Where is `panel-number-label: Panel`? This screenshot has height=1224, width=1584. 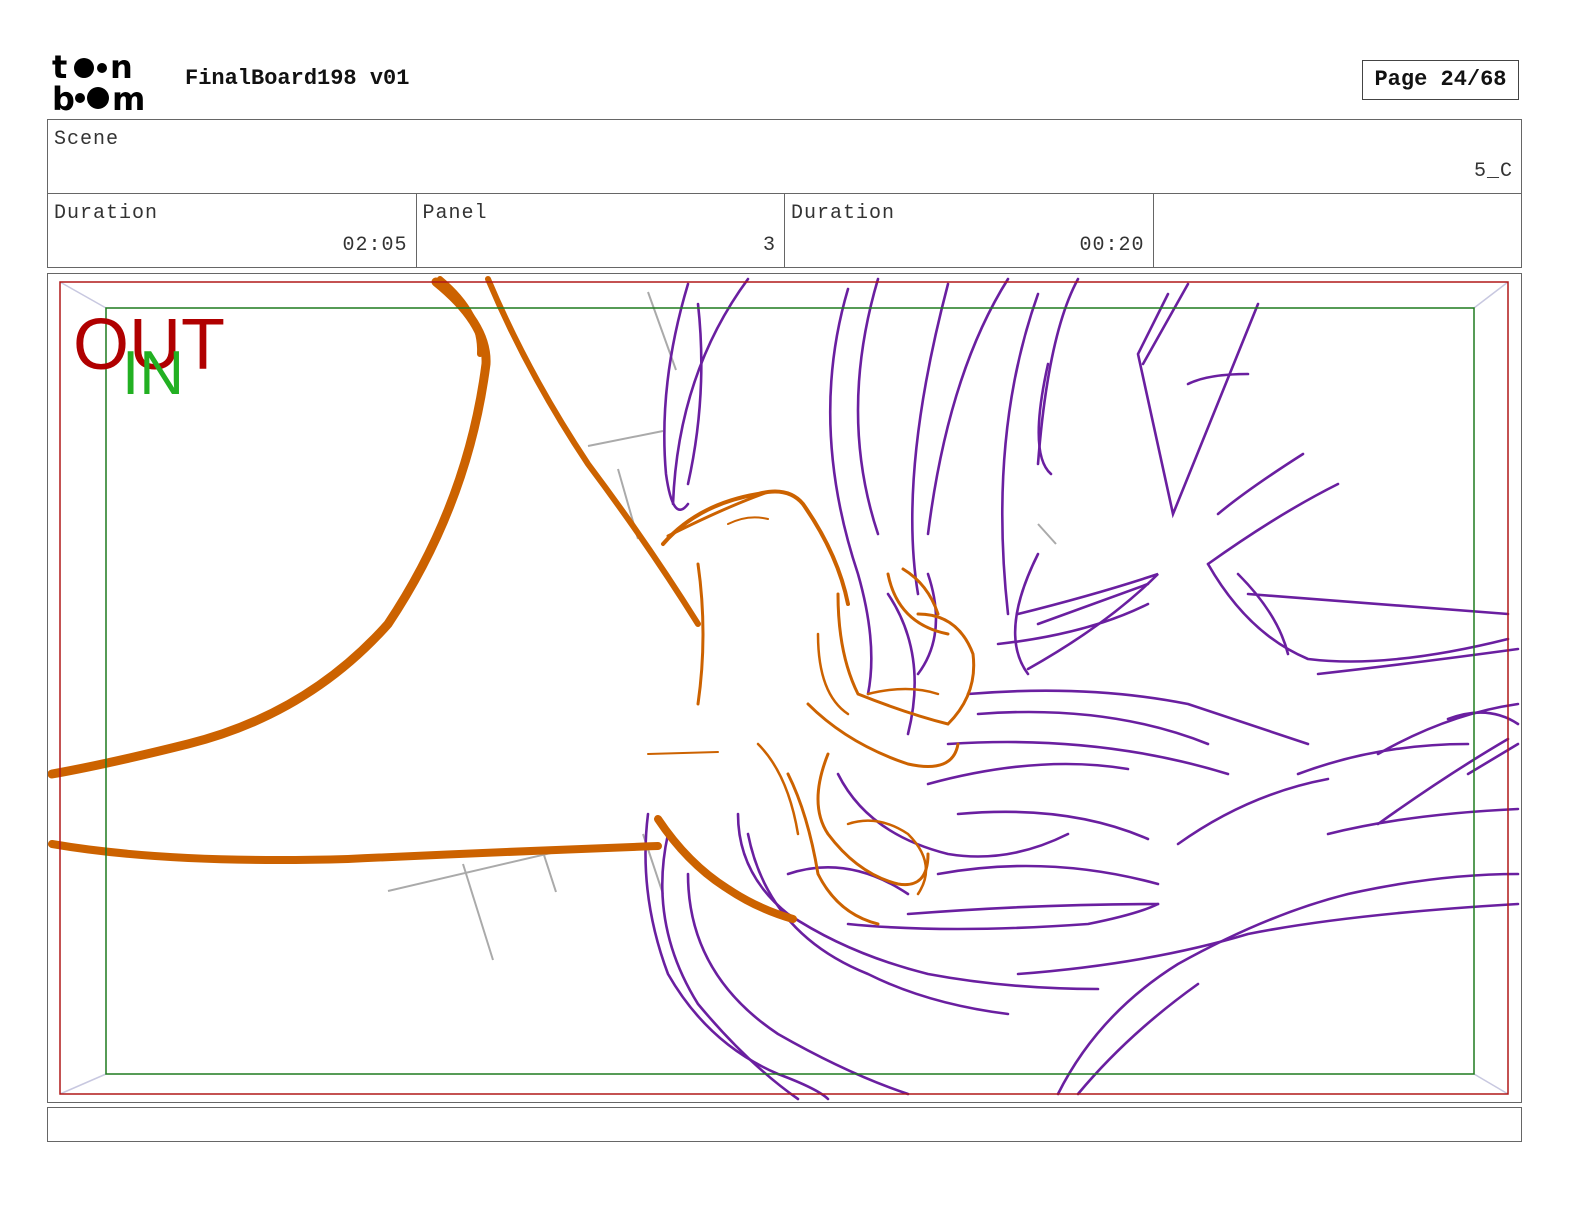 panel-number-label: Panel is located at coordinates (455, 213).